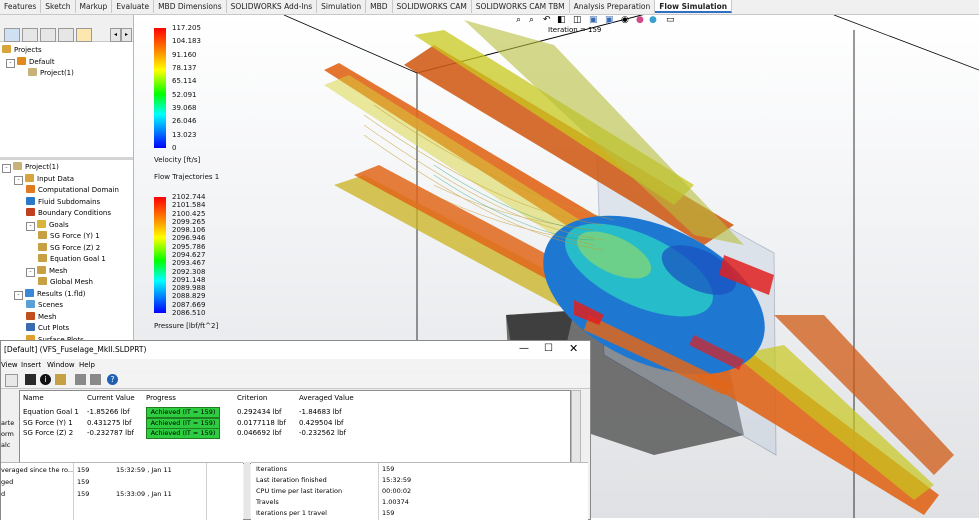 This screenshot has height=520, width=979. What do you see at coordinates (72, 259) in the screenshot?
I see `tree-item-equation-goal-1: Equation Goal 1` at bounding box center [72, 259].